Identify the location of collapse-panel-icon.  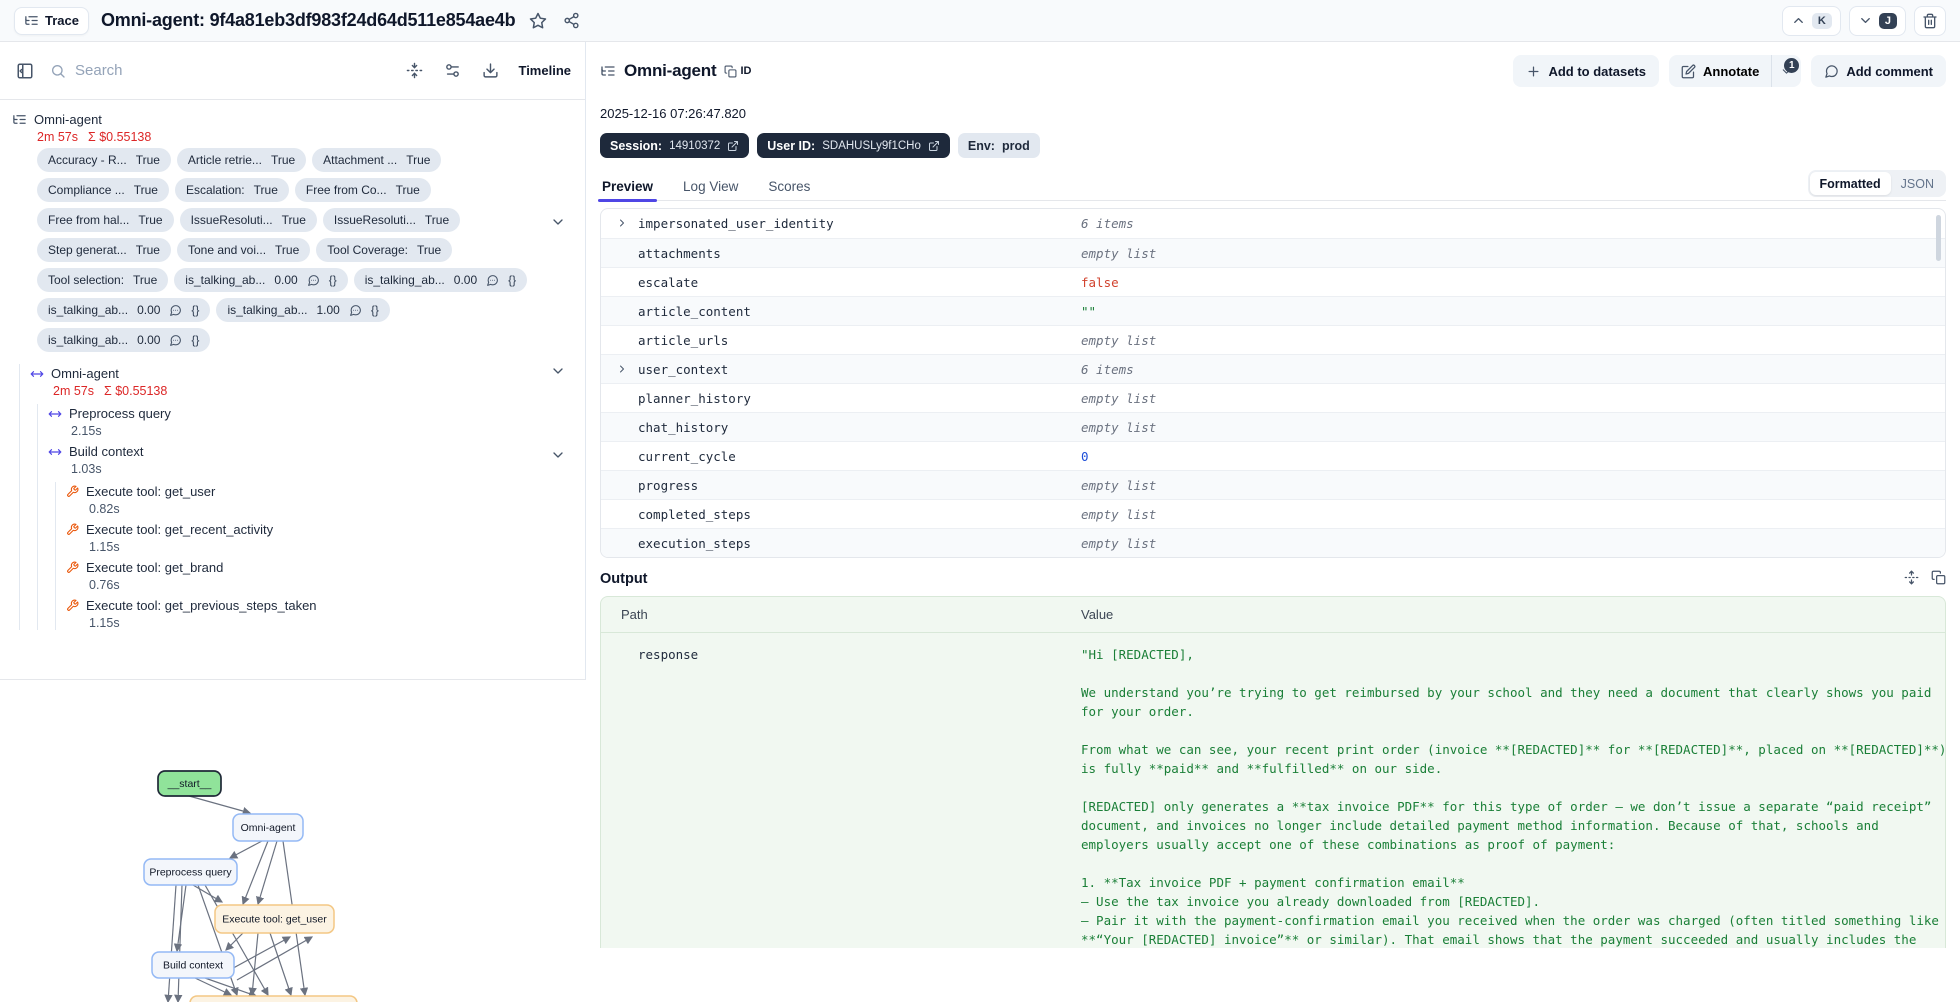
(25, 71).